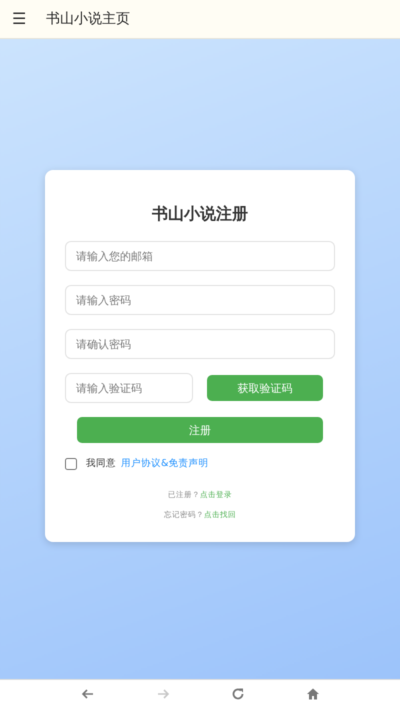 The image size is (400, 708). What do you see at coordinates (200, 214) in the screenshot?
I see `form-title: 书山小说注册` at bounding box center [200, 214].